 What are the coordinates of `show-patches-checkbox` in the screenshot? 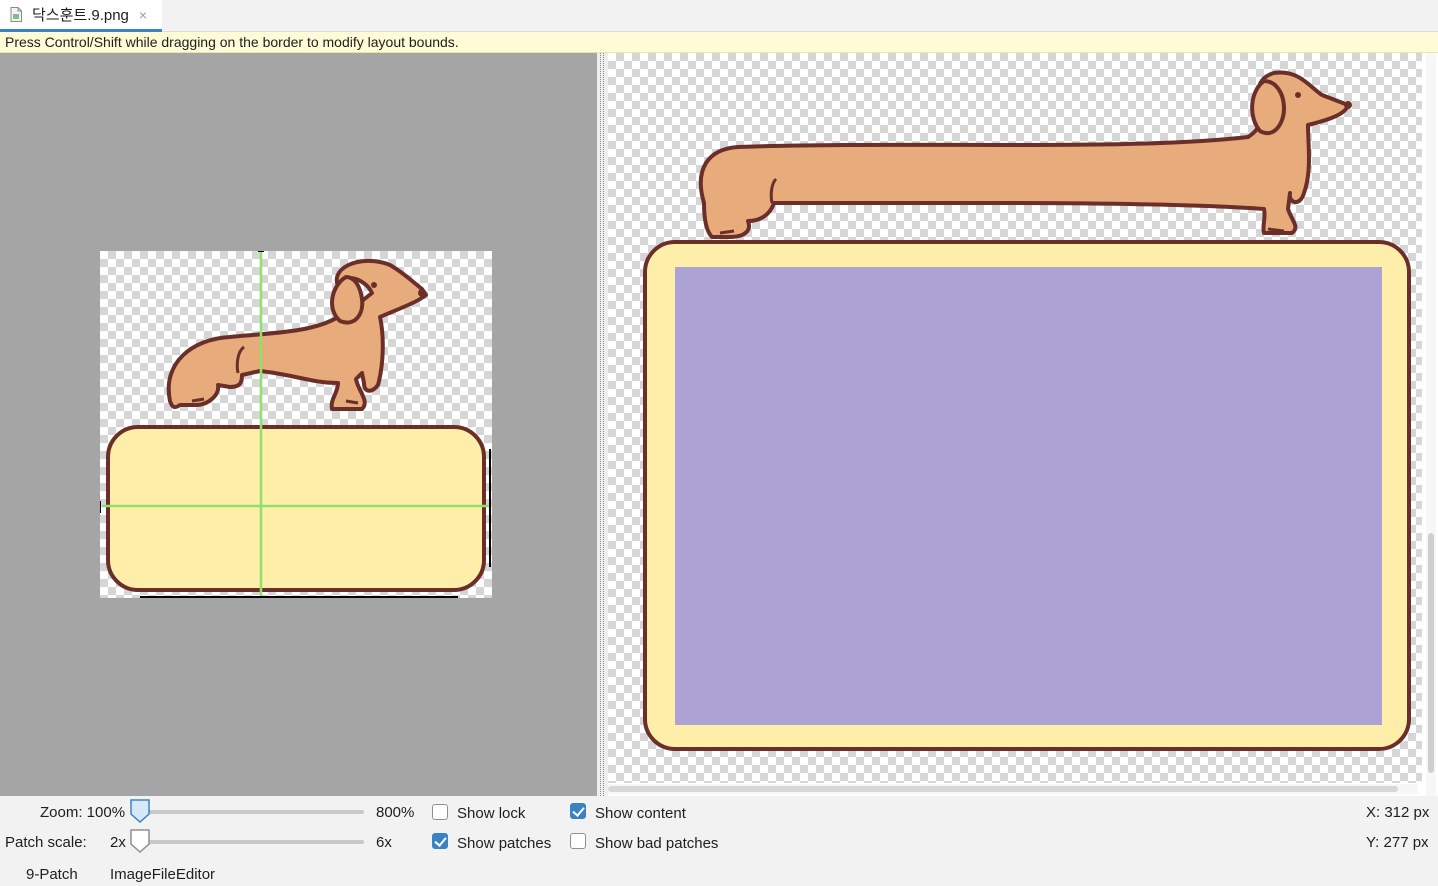 It's located at (440, 841).